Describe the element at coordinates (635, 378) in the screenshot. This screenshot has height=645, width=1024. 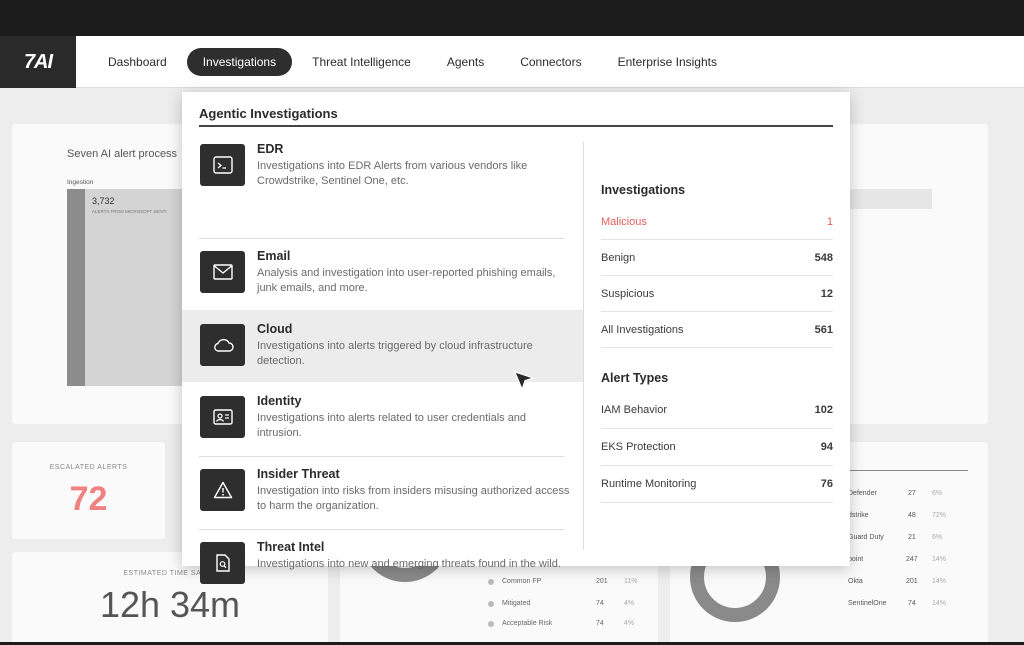
I see `alert-types-heading: Alert Types` at that location.